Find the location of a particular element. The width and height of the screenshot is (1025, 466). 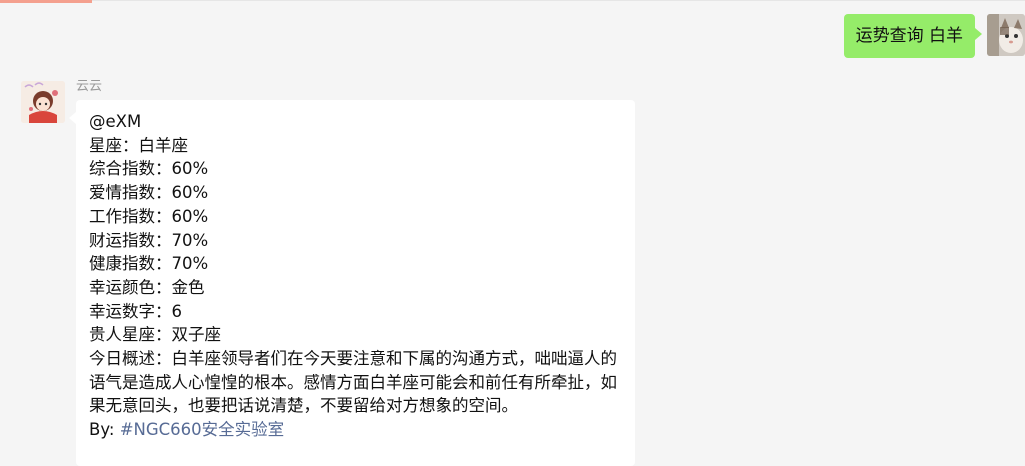

sender-name: 云云 is located at coordinates (89, 86).